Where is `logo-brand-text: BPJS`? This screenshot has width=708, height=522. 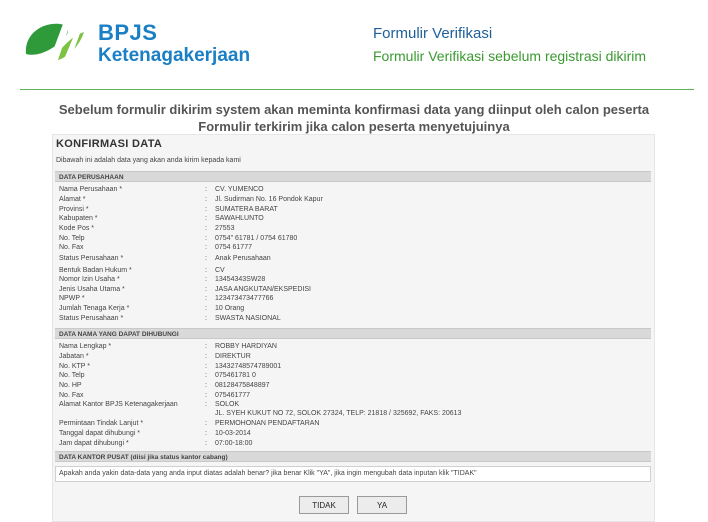
logo-brand-text: BPJS is located at coordinates (128, 32).